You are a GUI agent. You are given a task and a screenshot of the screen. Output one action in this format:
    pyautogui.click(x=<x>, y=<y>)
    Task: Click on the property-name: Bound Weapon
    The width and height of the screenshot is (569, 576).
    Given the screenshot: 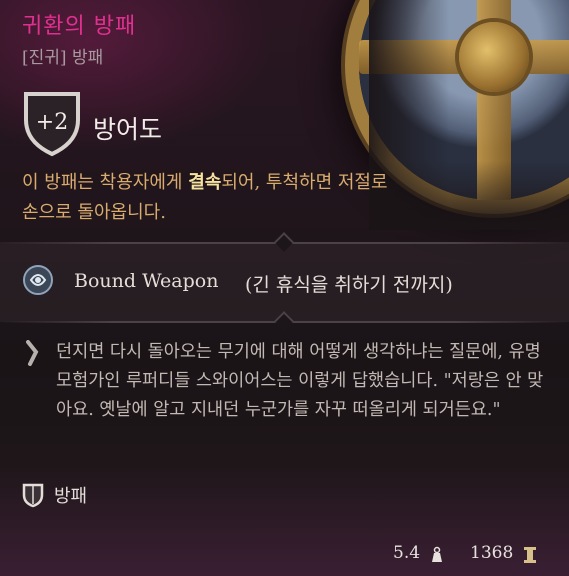 What is the action you would take?
    pyautogui.click(x=146, y=281)
    